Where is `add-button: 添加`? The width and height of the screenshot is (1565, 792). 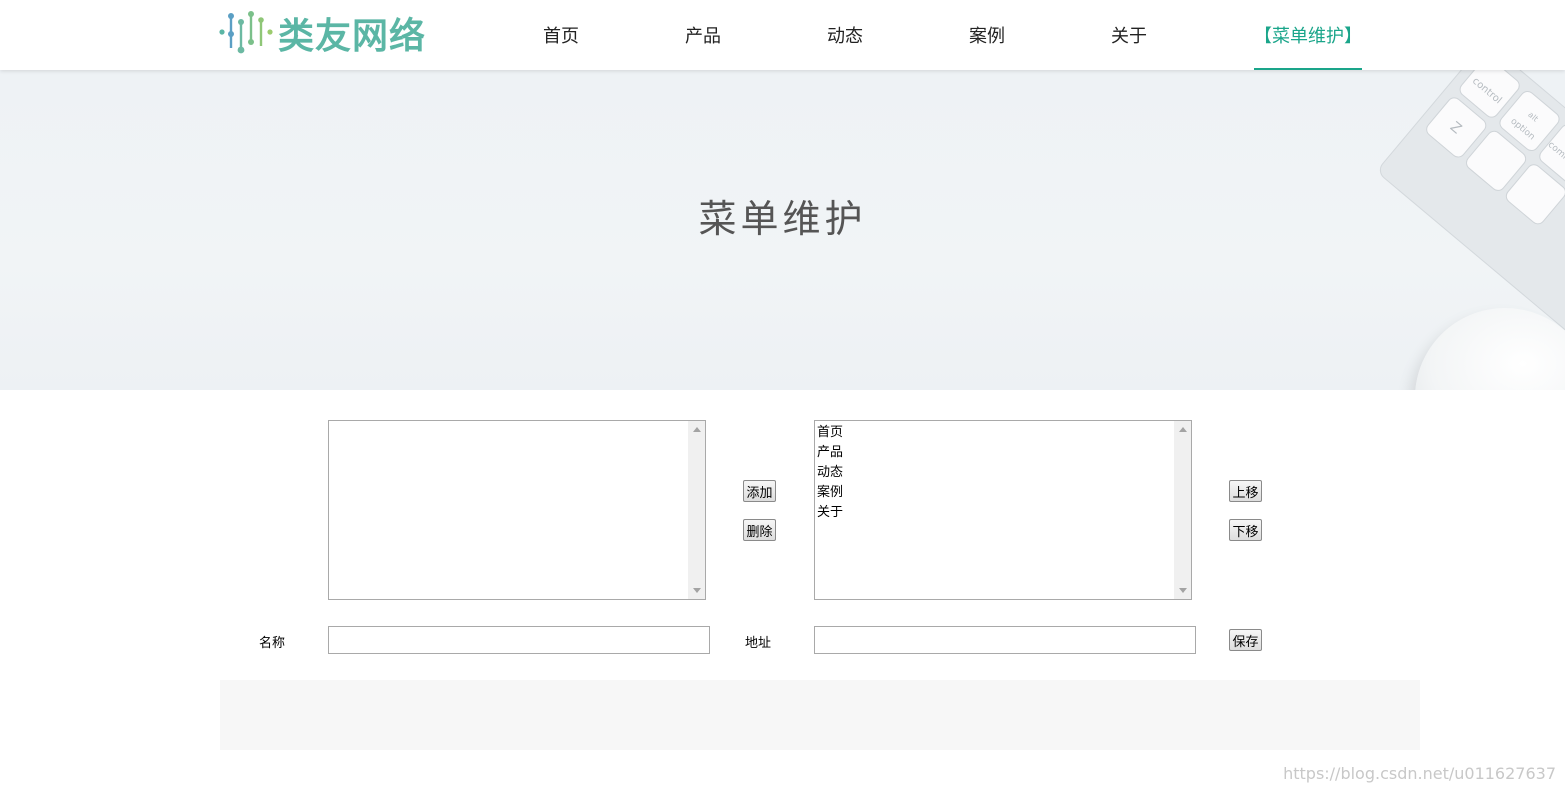 add-button: 添加 is located at coordinates (759, 491).